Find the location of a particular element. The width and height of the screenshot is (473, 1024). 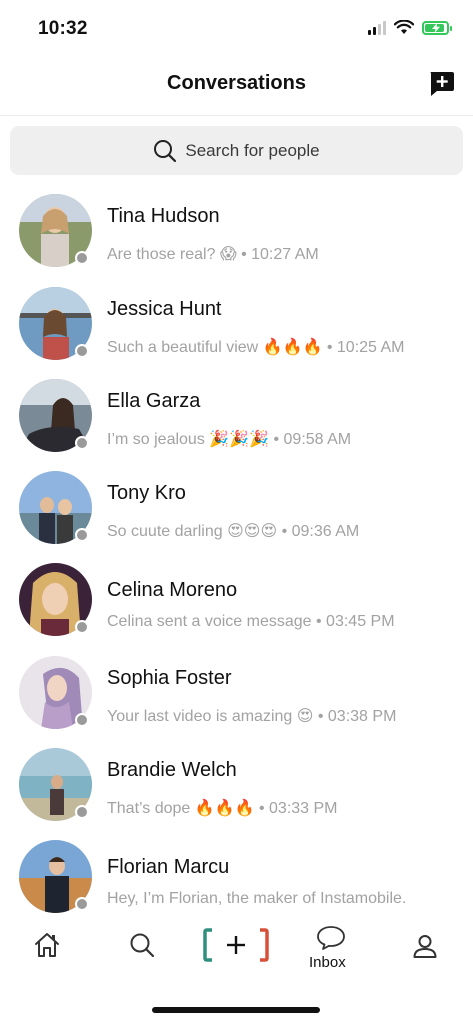

status-bar: 10:32 is located at coordinates (236, 28).